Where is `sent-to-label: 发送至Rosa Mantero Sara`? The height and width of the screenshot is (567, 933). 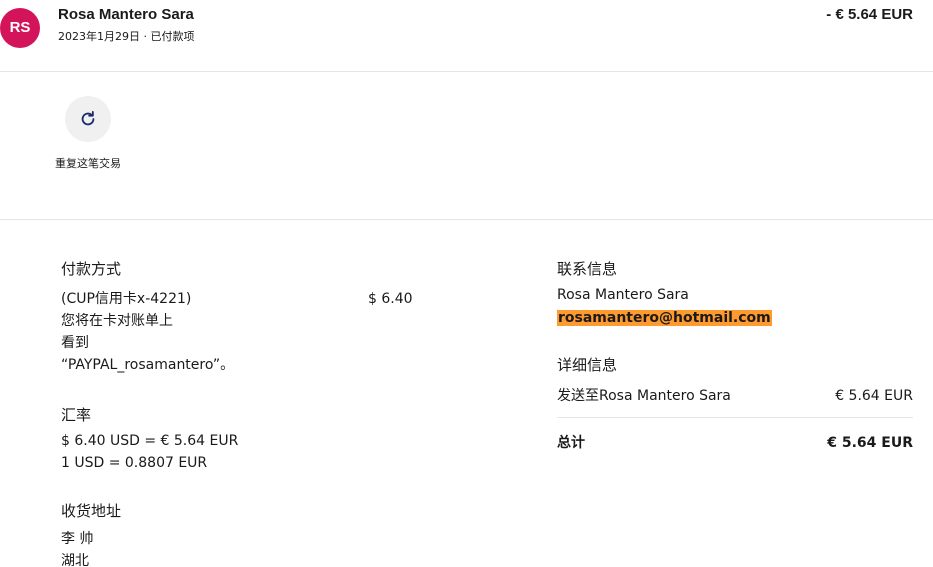 sent-to-label: 发送至Rosa Mantero Sara is located at coordinates (644, 396).